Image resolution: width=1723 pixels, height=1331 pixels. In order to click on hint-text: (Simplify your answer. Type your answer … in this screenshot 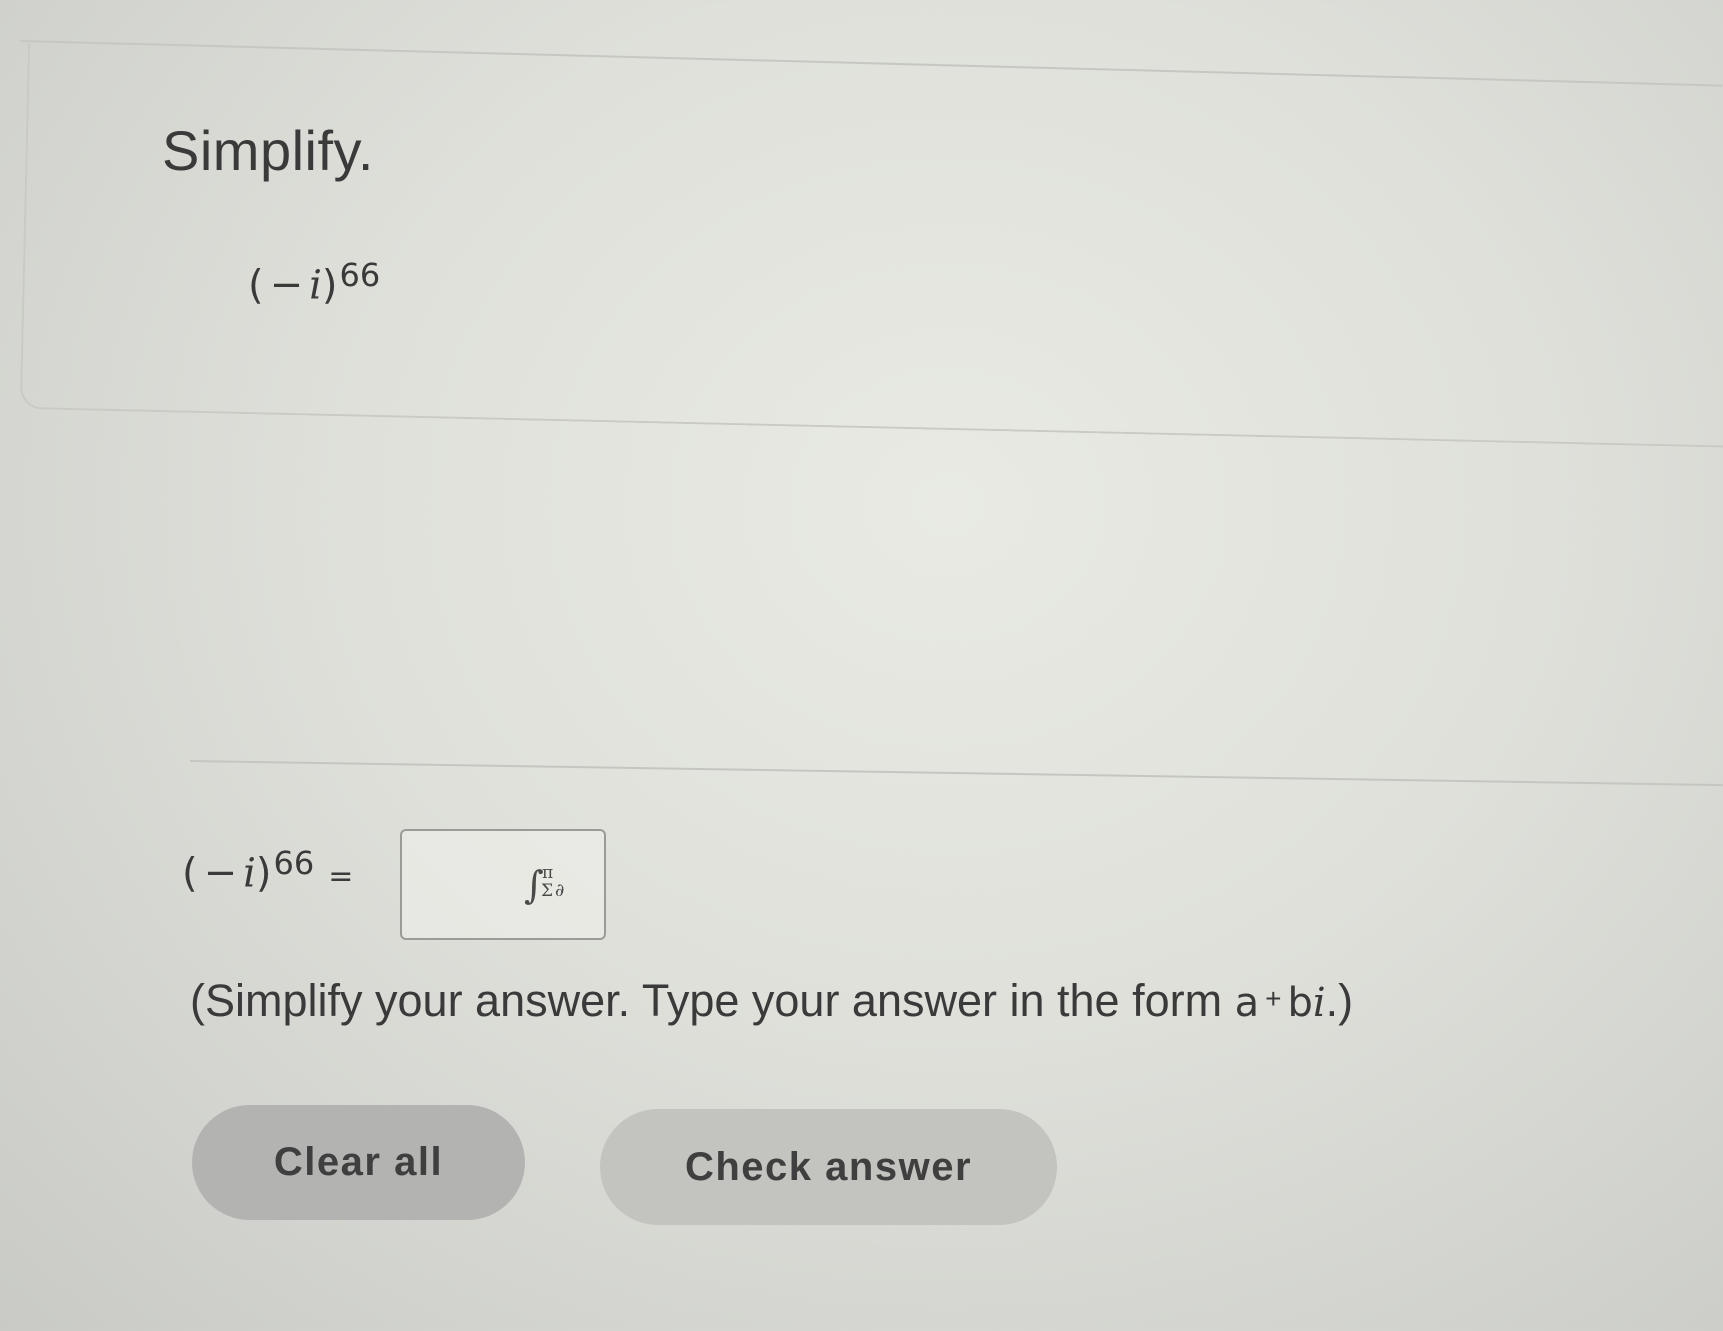, I will do `click(712, 1000)`.